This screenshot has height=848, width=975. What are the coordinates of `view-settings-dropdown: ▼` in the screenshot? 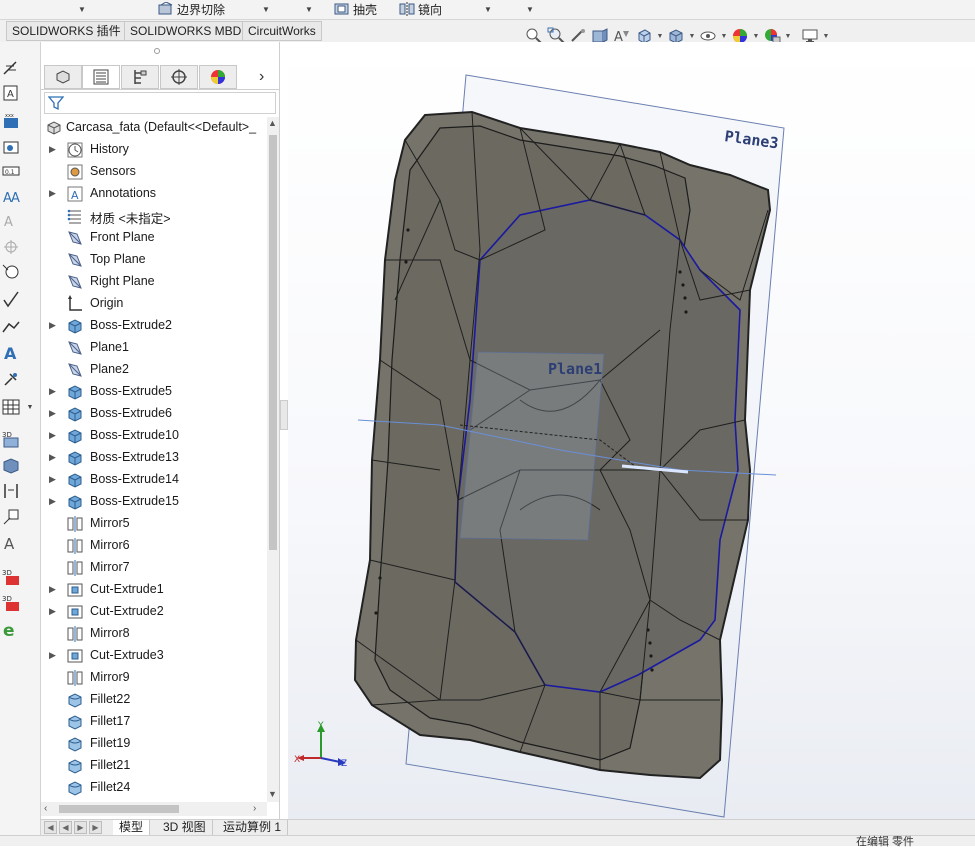 It's located at (826, 36).